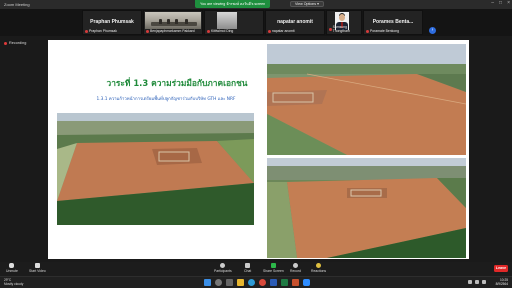 The image size is (512, 288). Describe the element at coordinates (223, 271) in the screenshot. I see `participants-label: Participants` at that location.